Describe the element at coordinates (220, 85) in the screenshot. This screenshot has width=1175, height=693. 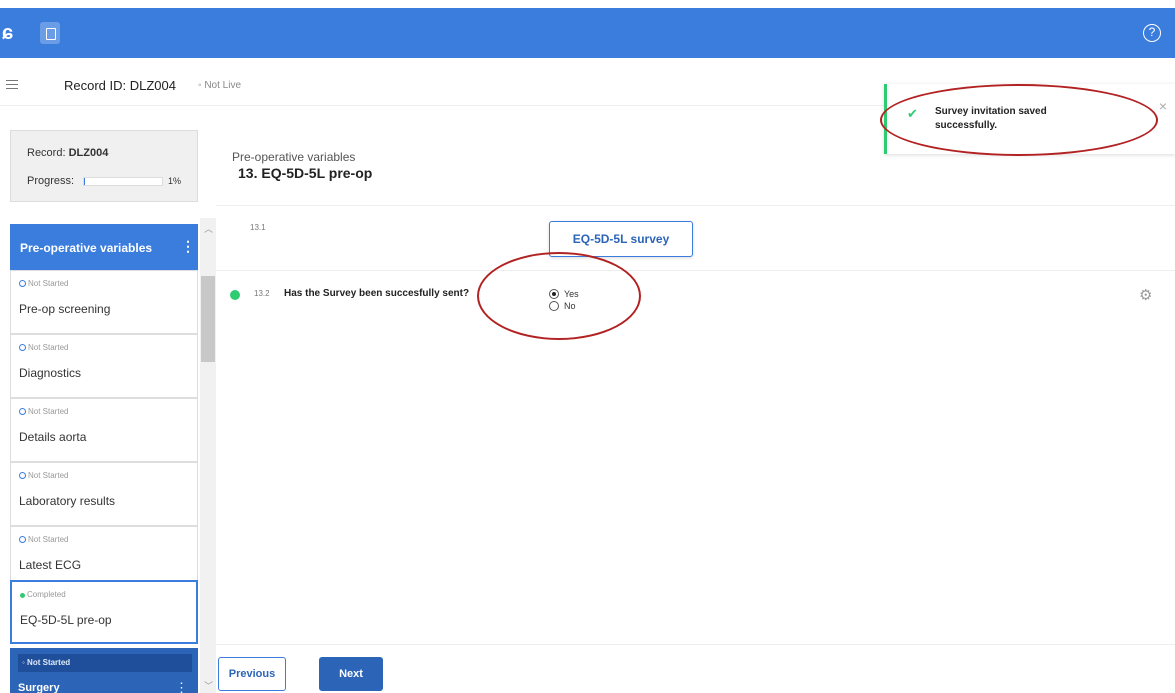
I see `live-status: ◦ Not Live` at that location.